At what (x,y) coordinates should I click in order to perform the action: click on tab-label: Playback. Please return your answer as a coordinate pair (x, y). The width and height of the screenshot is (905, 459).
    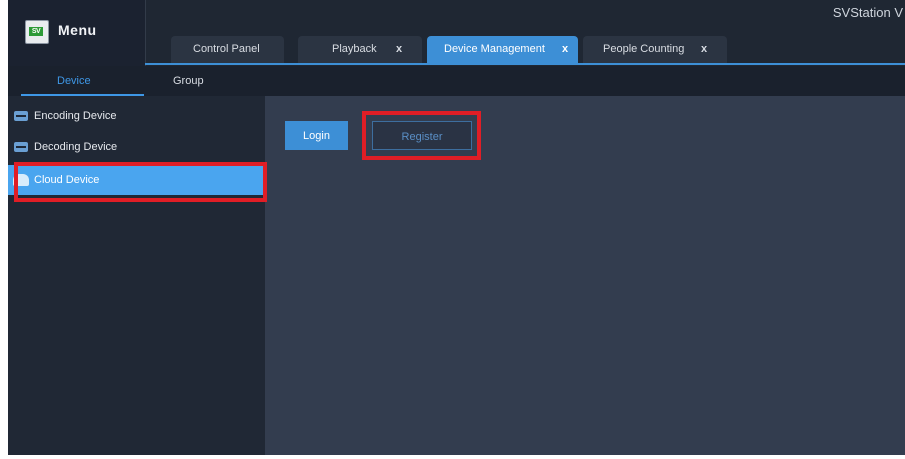
    Looking at the image, I should click on (354, 49).